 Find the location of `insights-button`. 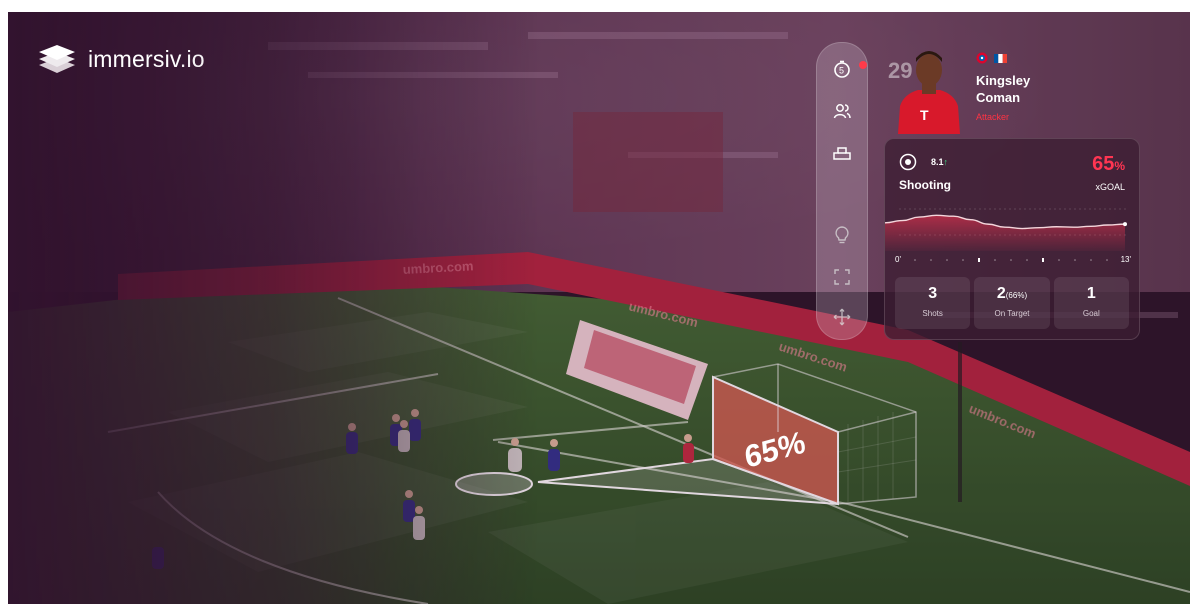

insights-button is located at coordinates (842, 235).